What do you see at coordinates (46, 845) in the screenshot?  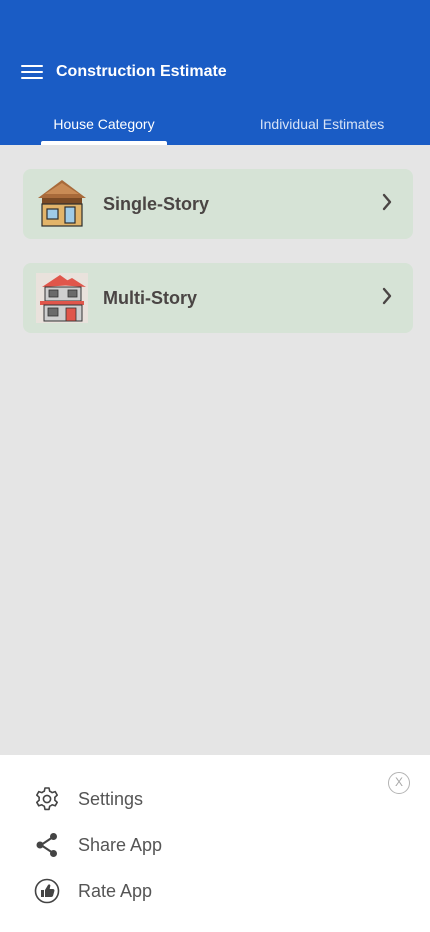 I see `share-icon` at bounding box center [46, 845].